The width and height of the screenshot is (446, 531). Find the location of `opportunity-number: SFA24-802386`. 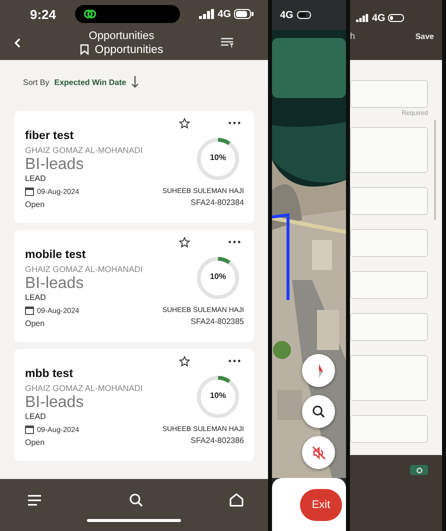

opportunity-number: SFA24-802386 is located at coordinates (217, 440).